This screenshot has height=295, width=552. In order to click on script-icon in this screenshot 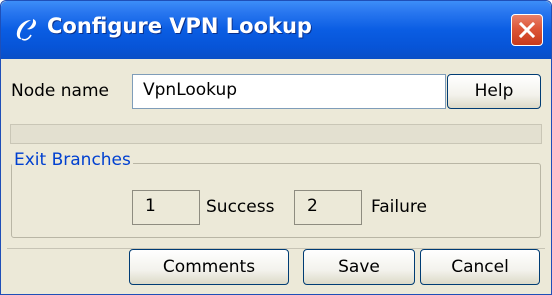, I will do `click(26, 30)`.